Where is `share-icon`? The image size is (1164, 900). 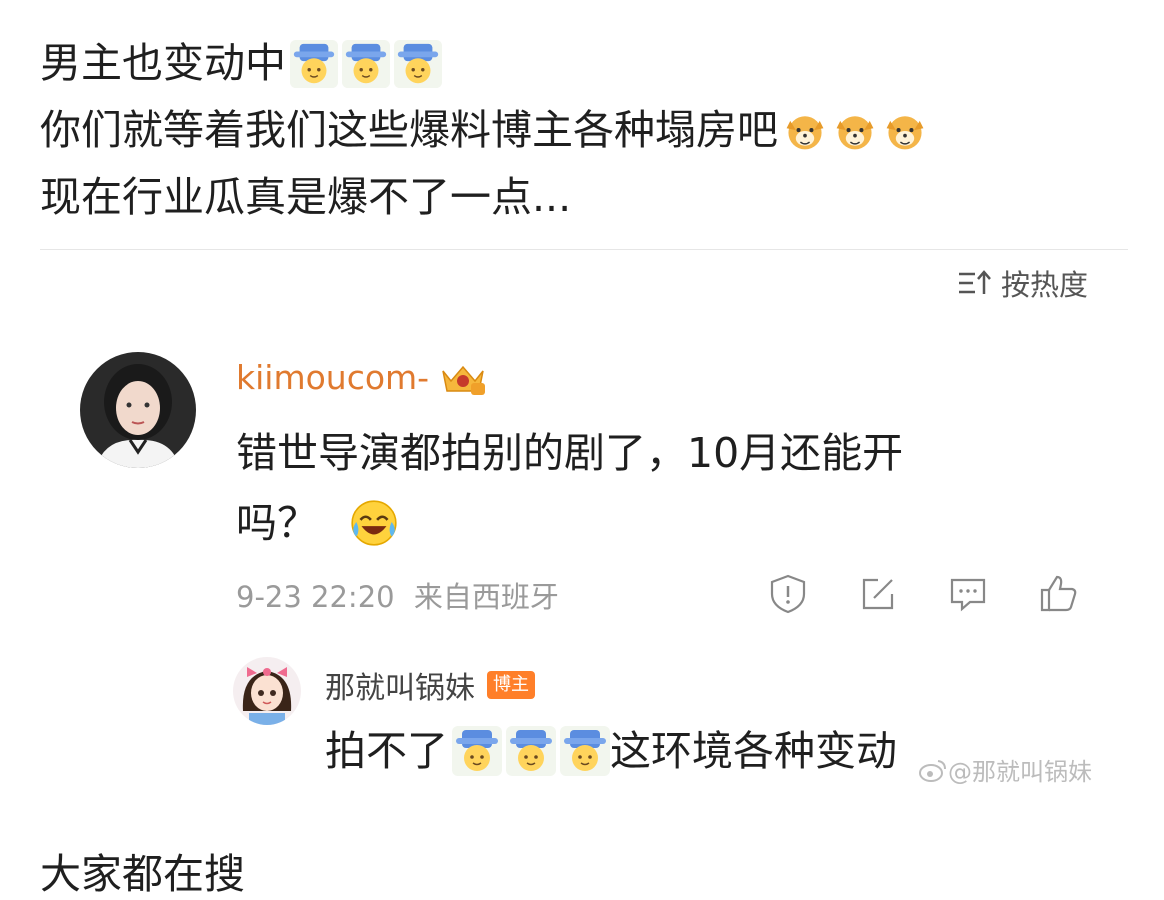
share-icon is located at coordinates (878, 594).